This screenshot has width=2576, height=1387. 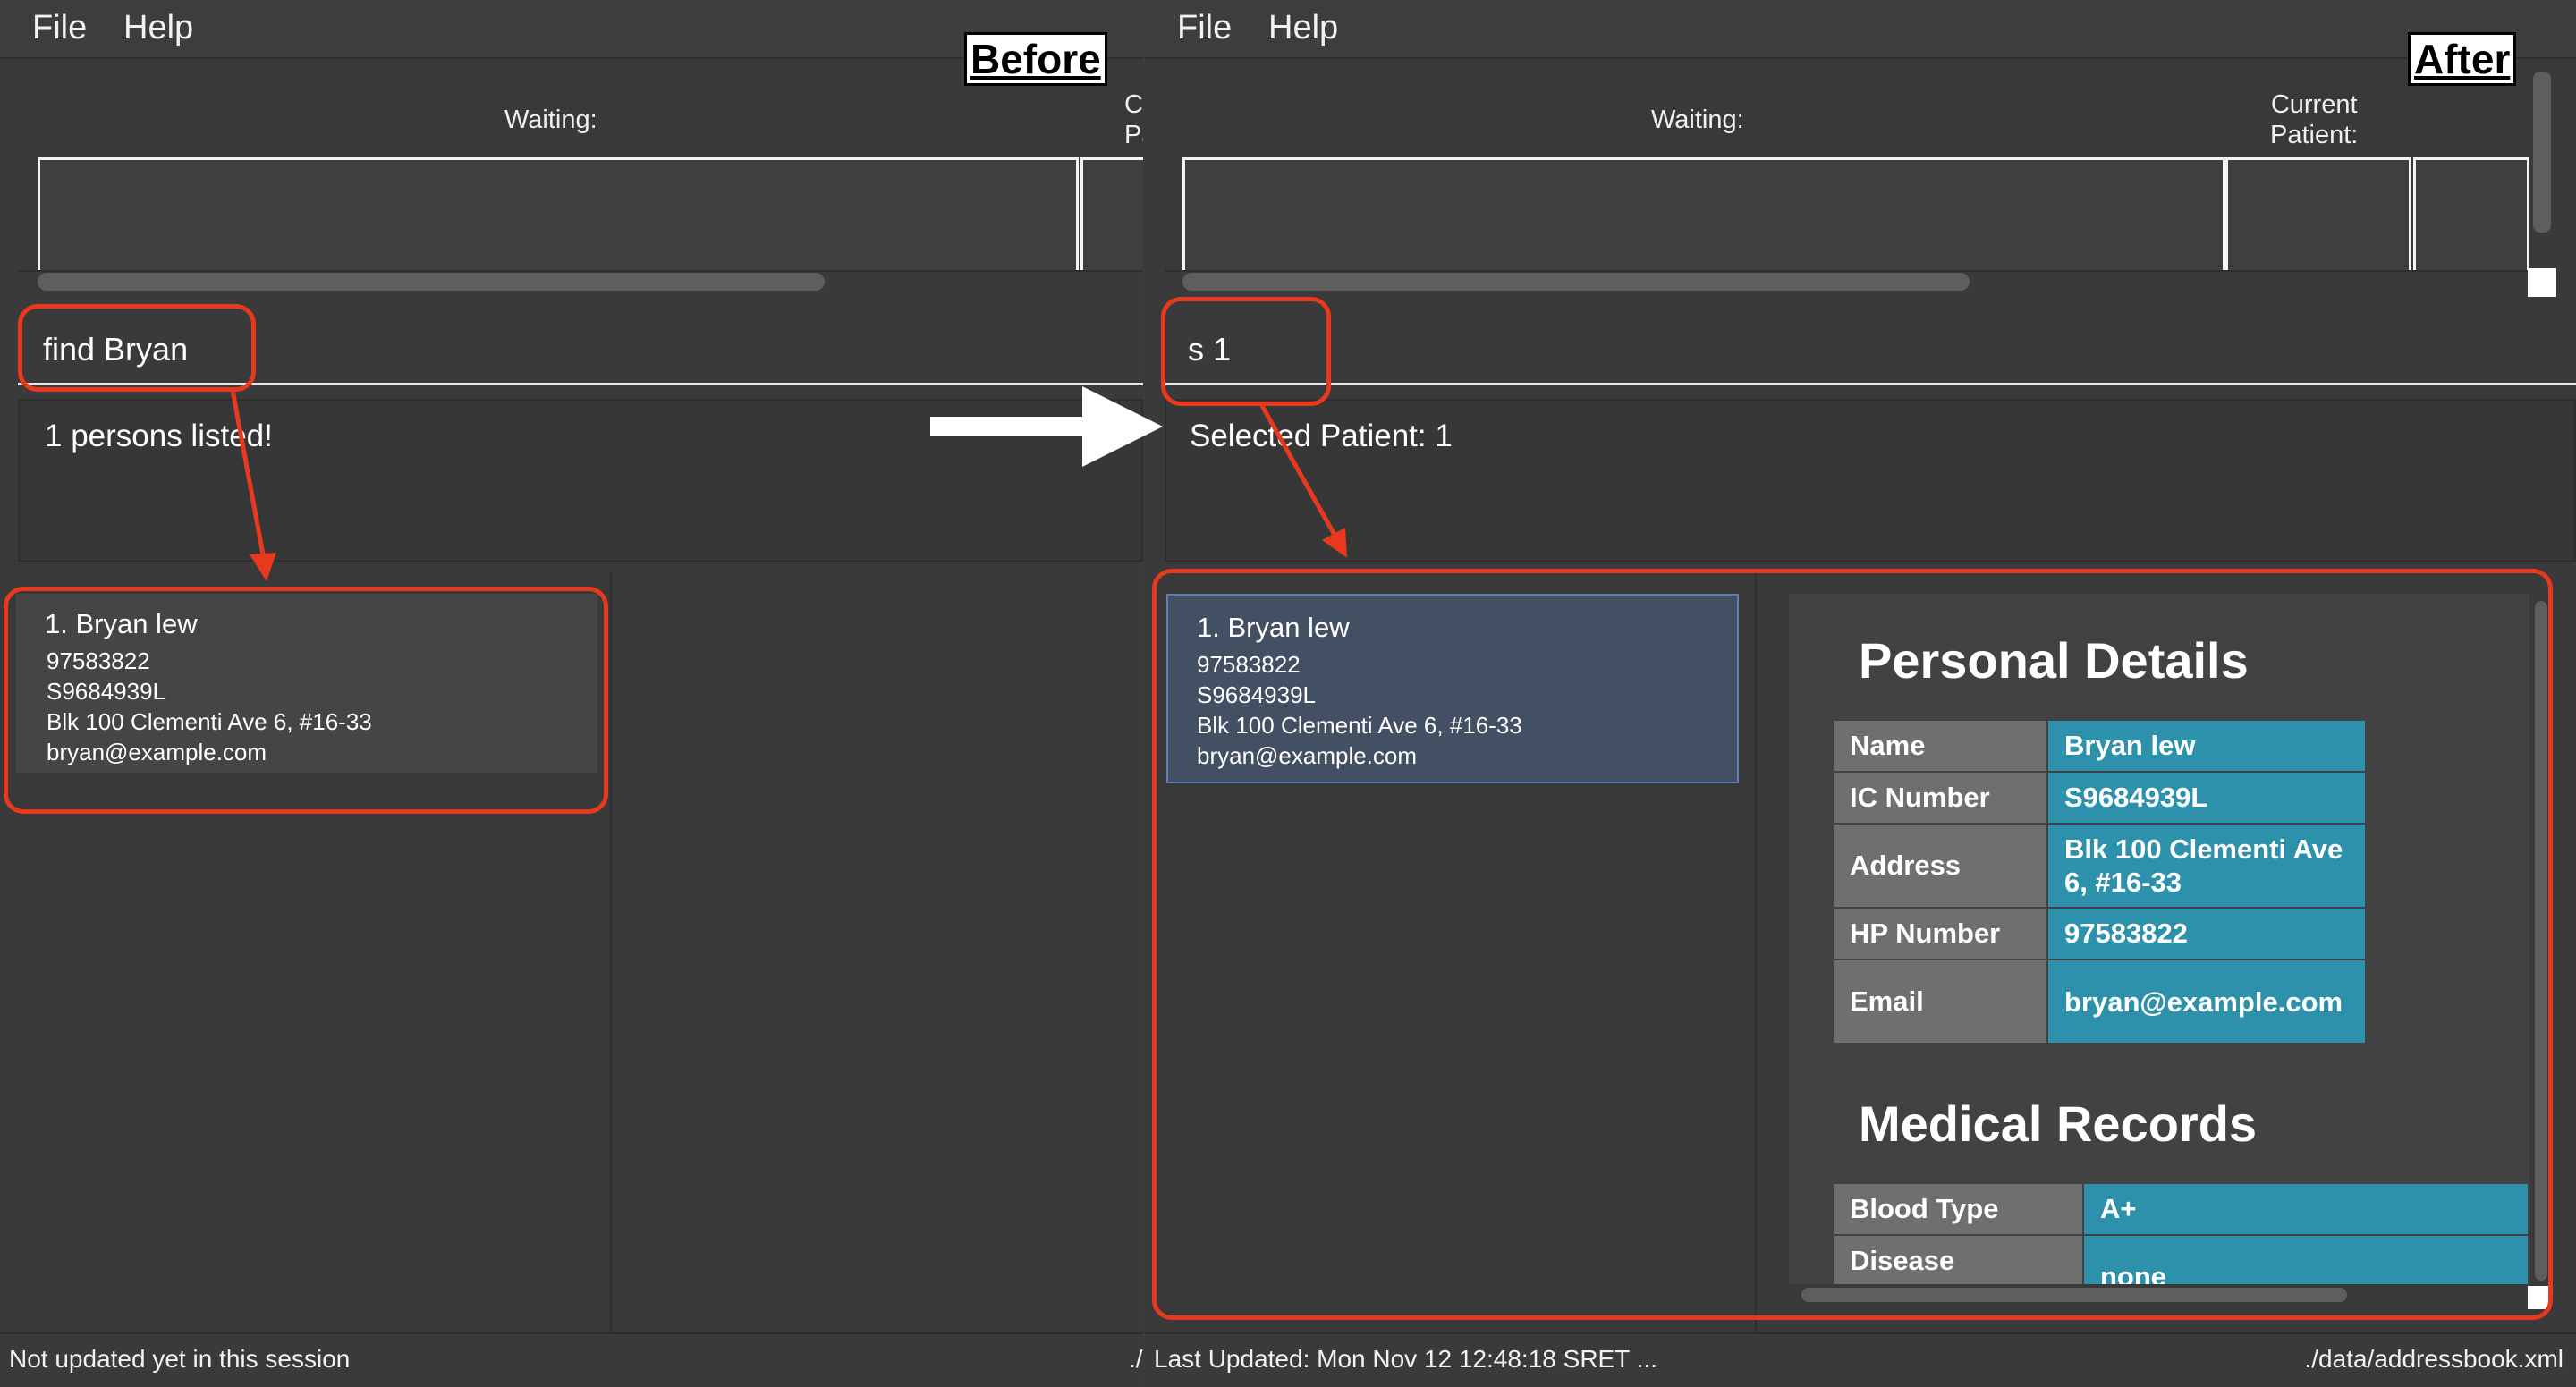 I want to click on current-patient-label: CPa, so click(x=1133, y=119).